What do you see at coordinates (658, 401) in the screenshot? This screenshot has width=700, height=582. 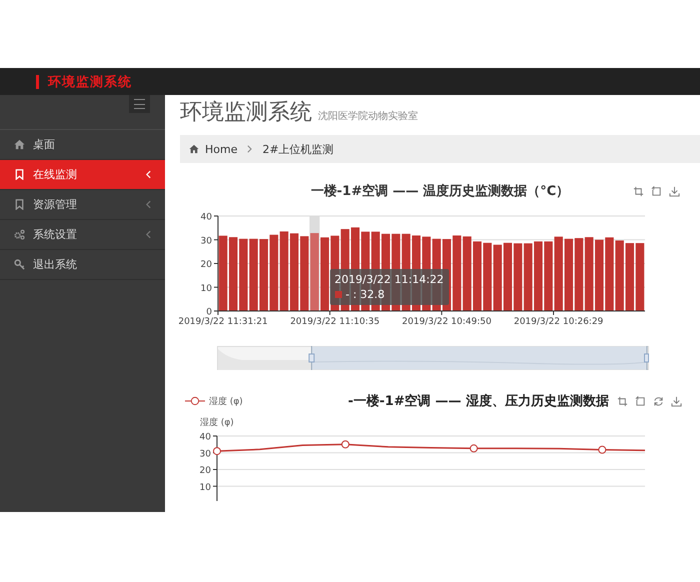 I see `refresh-icon` at bounding box center [658, 401].